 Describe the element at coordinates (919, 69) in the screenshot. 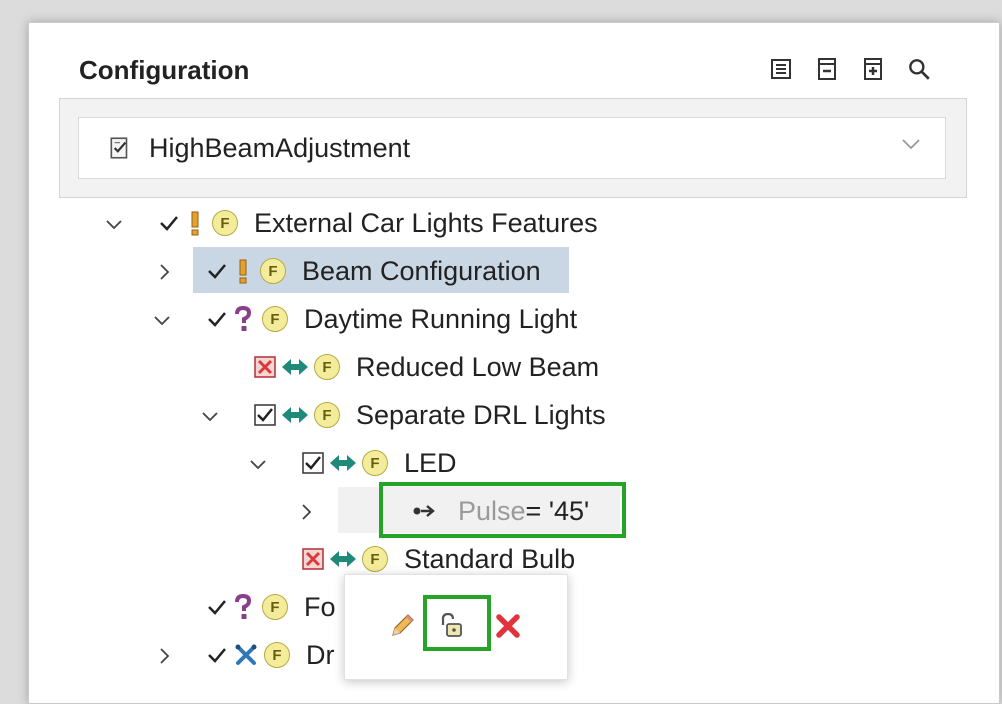

I see `search-icon` at that location.